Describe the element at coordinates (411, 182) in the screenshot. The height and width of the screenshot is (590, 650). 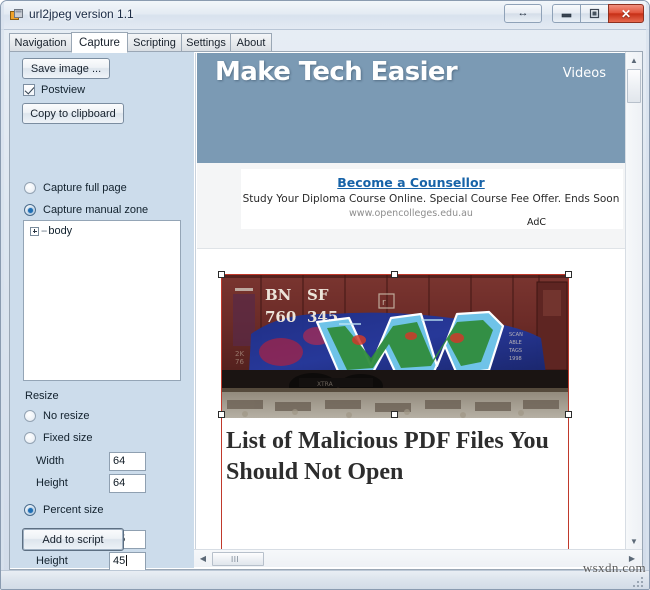
I see `ad-title-link: Become a Counsellor` at that location.